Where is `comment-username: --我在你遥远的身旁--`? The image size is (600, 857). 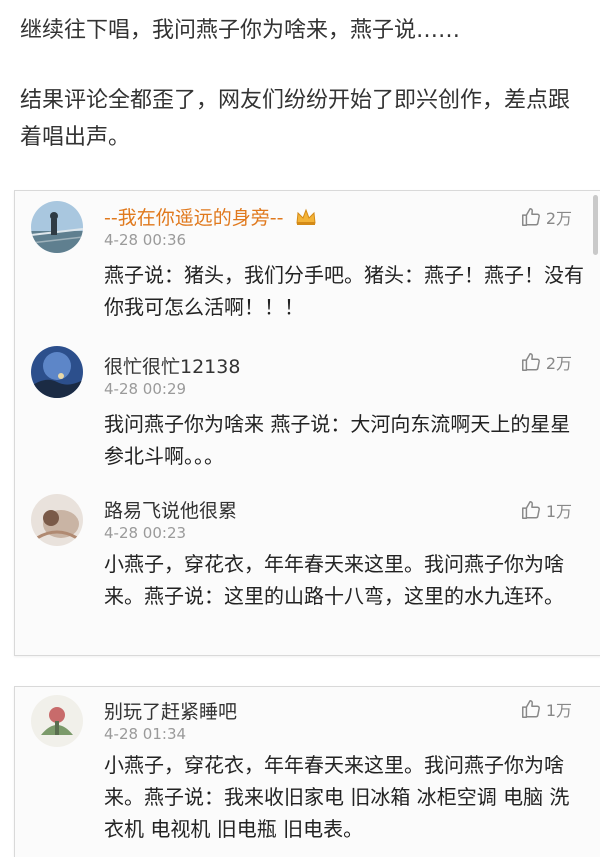
comment-username: --我在你遥远的身旁-- is located at coordinates (210, 217).